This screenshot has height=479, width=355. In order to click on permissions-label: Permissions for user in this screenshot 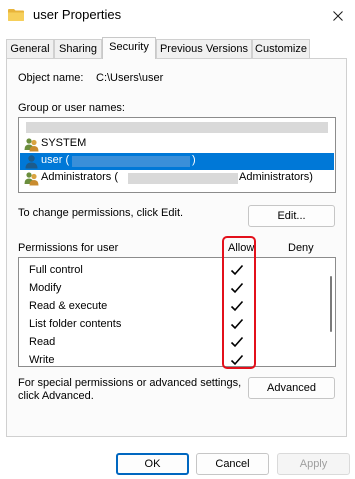, I will do `click(68, 248)`.